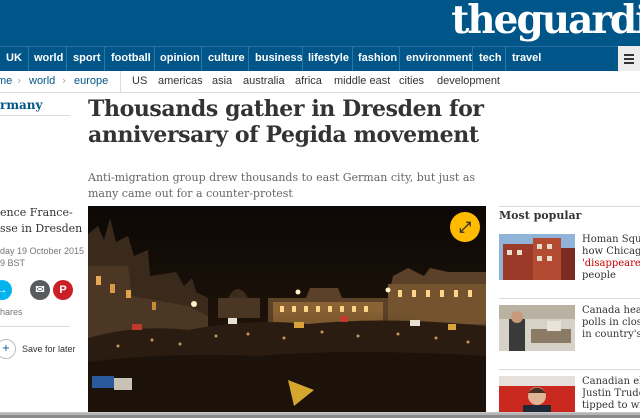  What do you see at coordinates (328, 58) in the screenshot?
I see `nav-item-lifestyle: lifestyle` at bounding box center [328, 58].